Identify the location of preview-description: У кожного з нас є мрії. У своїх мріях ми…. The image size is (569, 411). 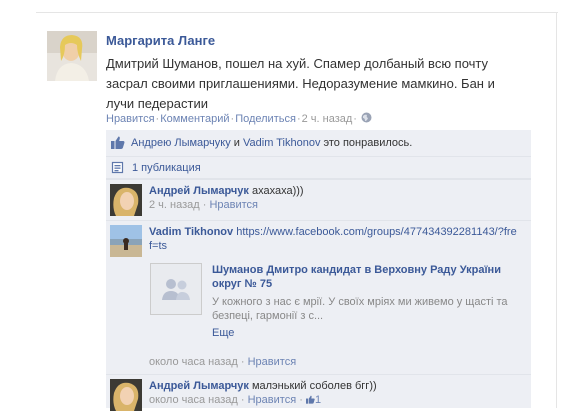
(360, 309).